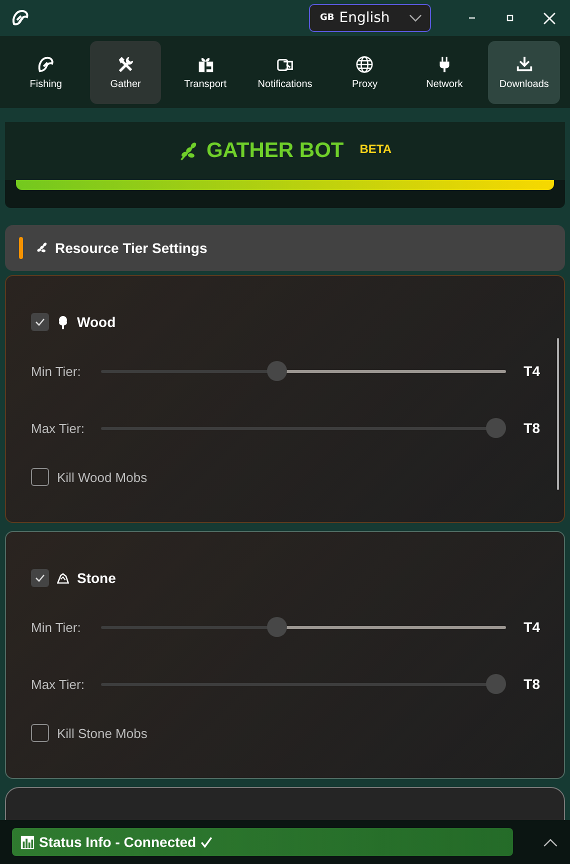  What do you see at coordinates (415, 18) in the screenshot?
I see `chevron-down-icon` at bounding box center [415, 18].